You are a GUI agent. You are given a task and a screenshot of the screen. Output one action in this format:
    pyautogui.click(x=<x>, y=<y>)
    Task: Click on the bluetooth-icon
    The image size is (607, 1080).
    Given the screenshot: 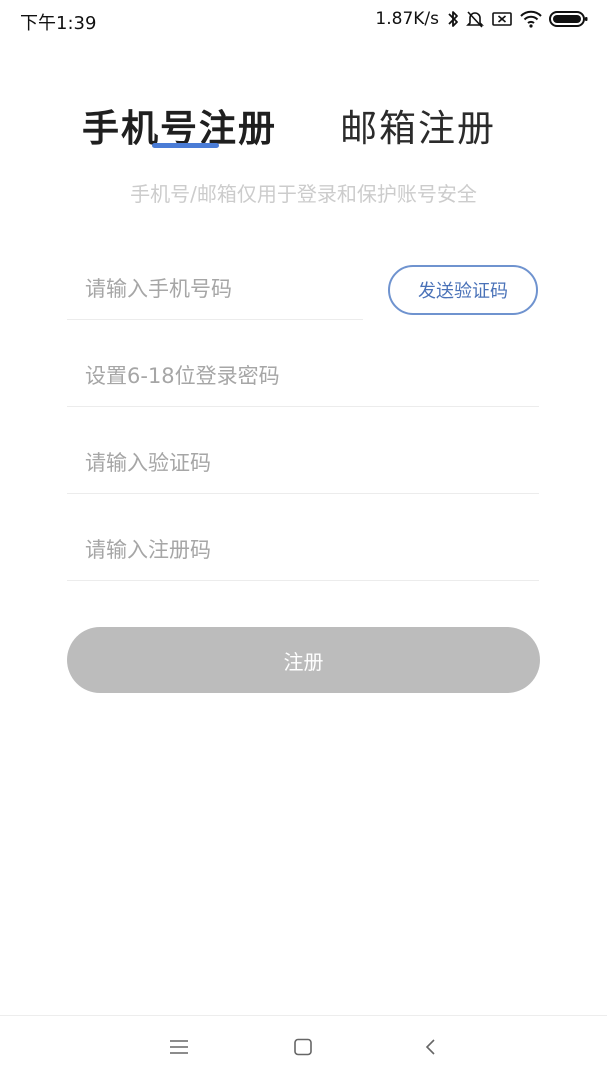 What is the action you would take?
    pyautogui.click(x=453, y=19)
    